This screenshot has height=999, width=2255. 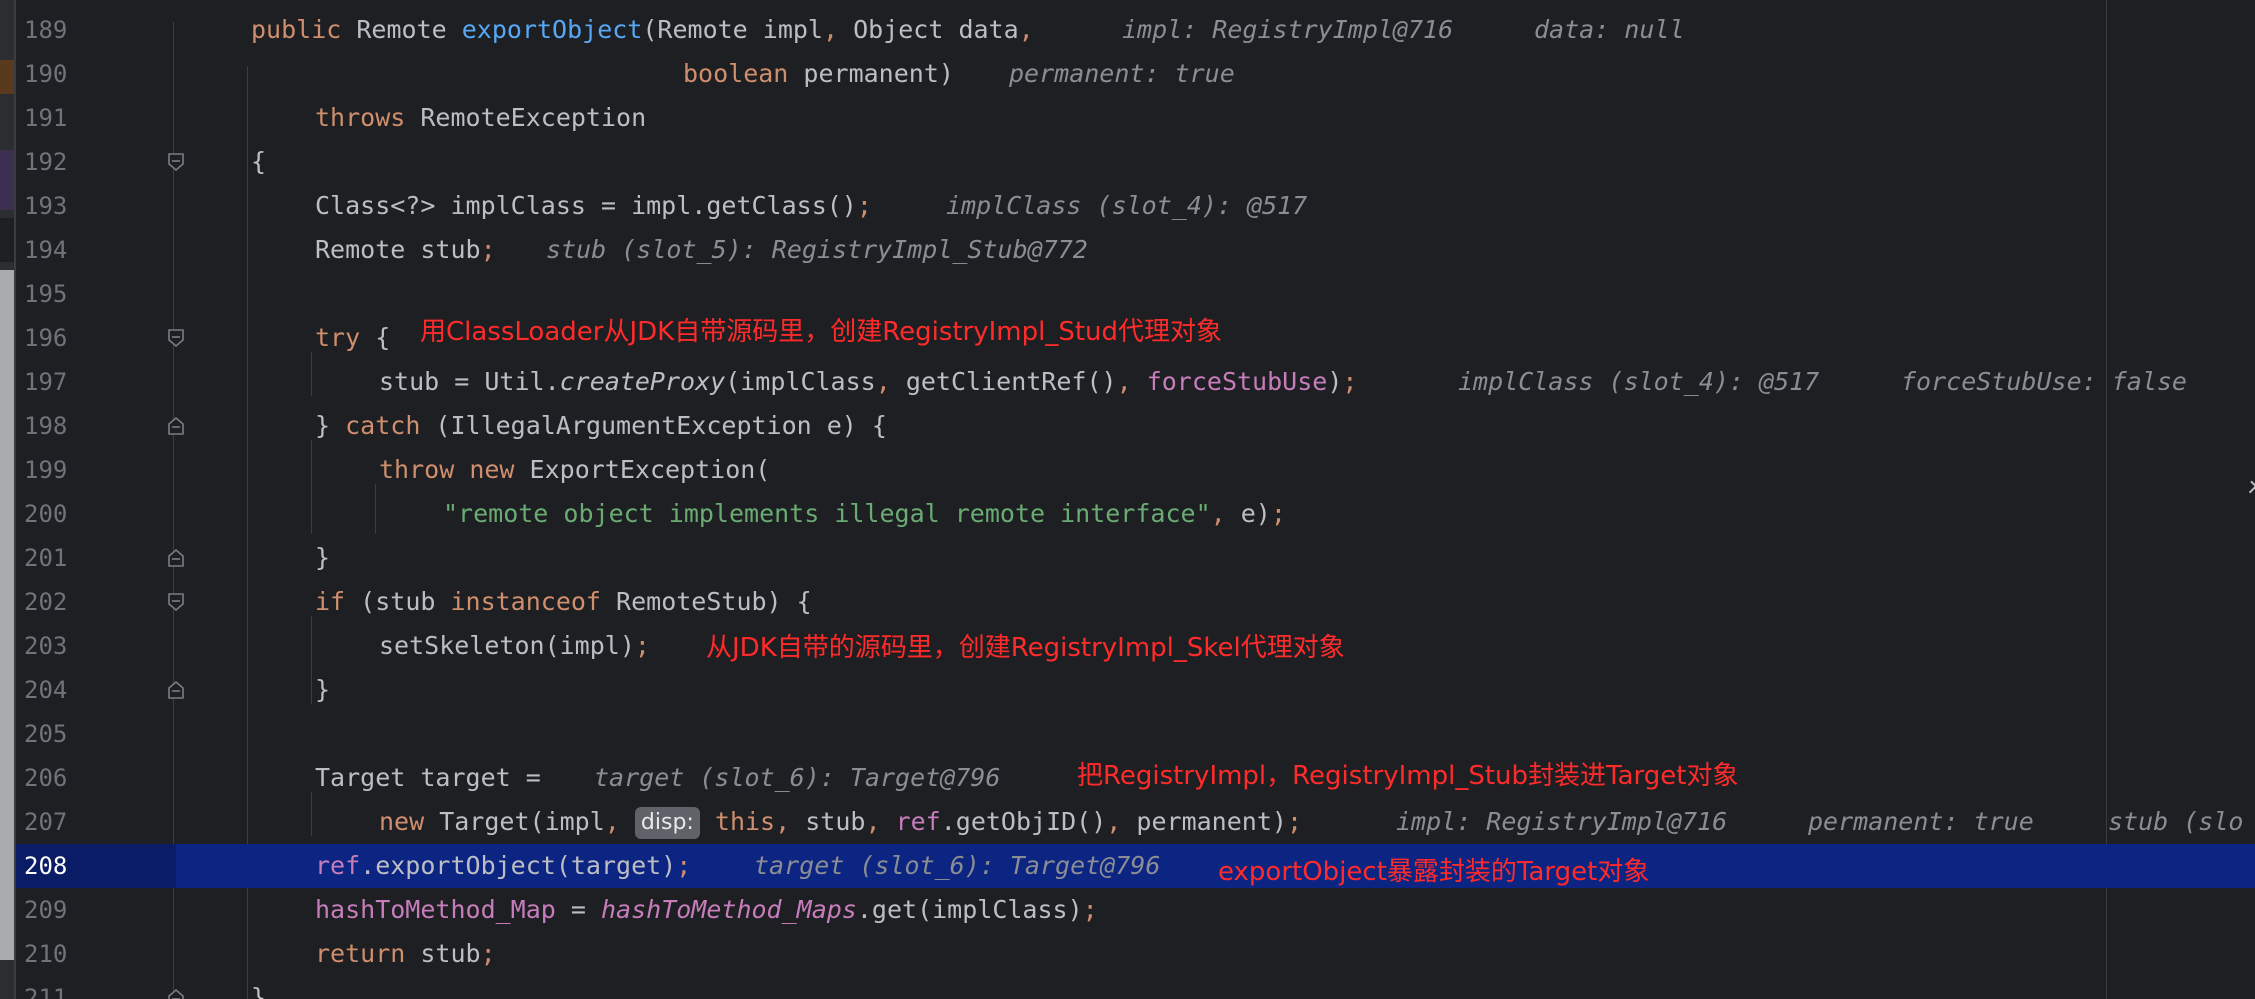 What do you see at coordinates (46, 602) in the screenshot?
I see `line-number: 202` at bounding box center [46, 602].